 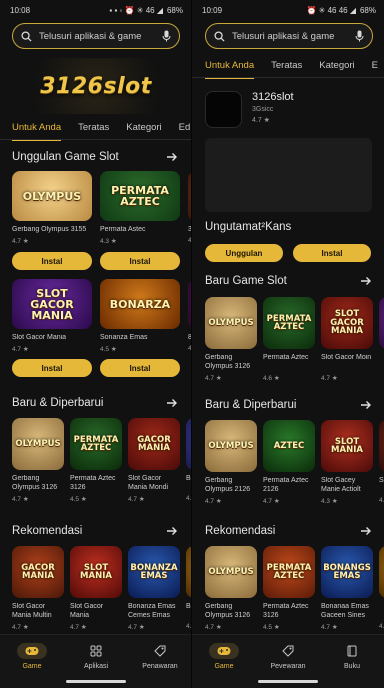 What do you see at coordinates (251, 405) in the screenshot?
I see `section-title-new-updated: Baru & Diperbarui` at bounding box center [251, 405].